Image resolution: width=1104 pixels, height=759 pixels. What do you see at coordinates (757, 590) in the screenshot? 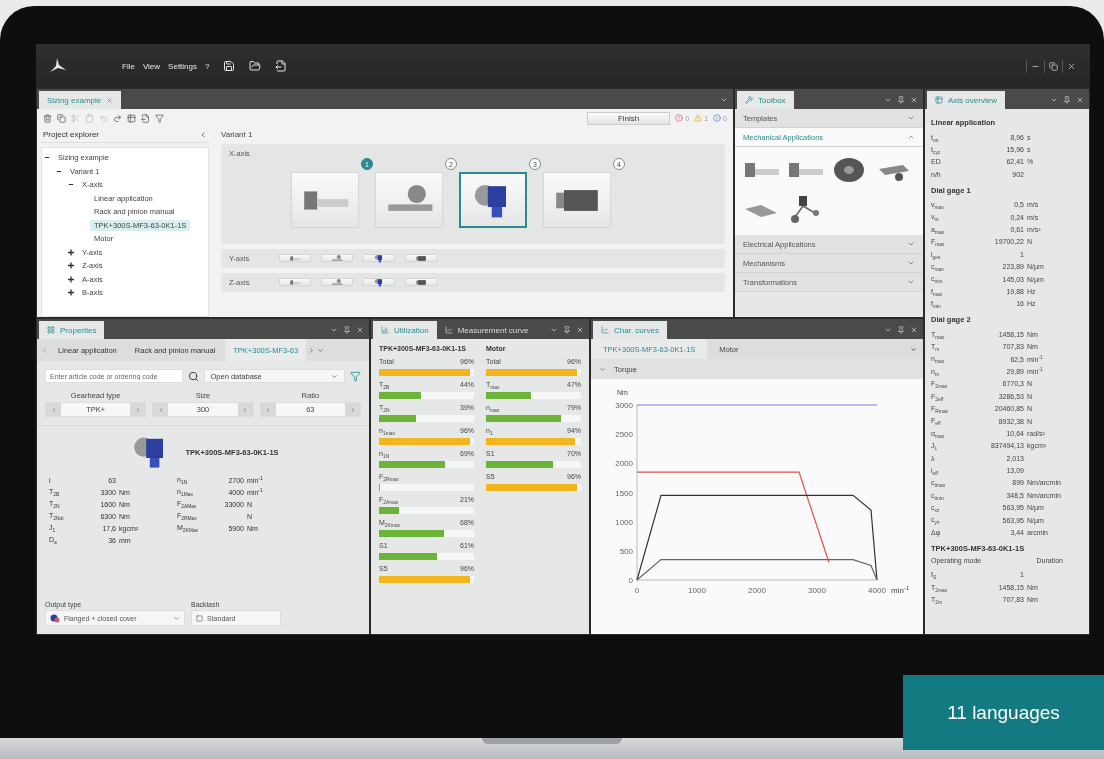
I see `x-tick-label: 2000` at bounding box center [757, 590].